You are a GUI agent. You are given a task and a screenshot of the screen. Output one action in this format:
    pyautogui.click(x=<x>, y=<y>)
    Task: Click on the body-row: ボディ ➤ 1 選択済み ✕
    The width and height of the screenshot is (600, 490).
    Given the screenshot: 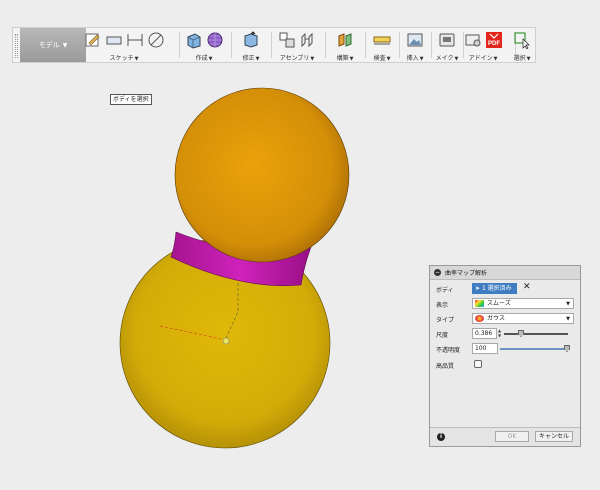 What is the action you would take?
    pyautogui.click(x=505, y=289)
    